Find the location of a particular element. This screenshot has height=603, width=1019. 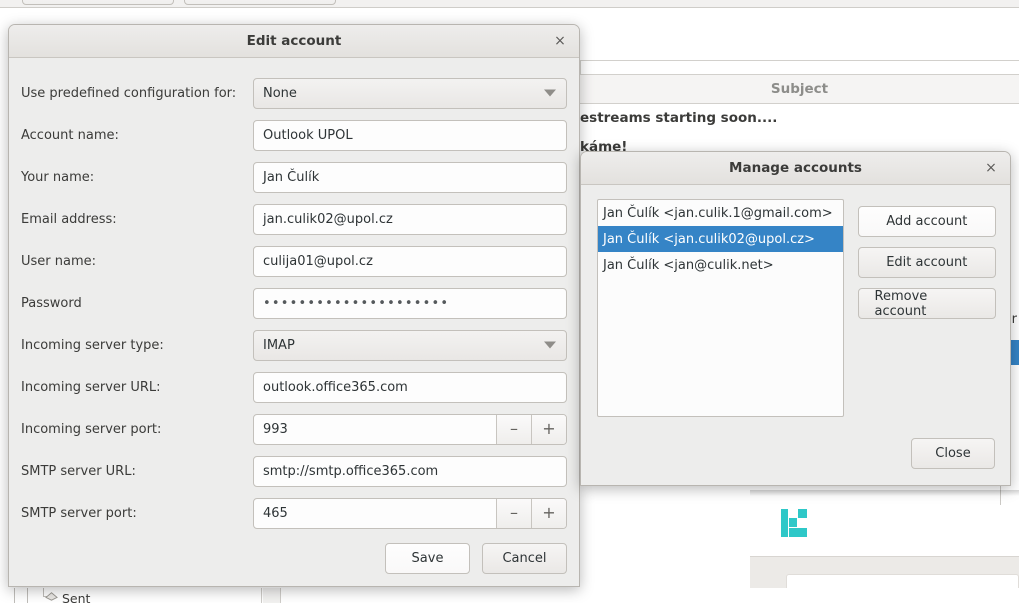

smtp-server-port-stepper: 465 – + is located at coordinates (410, 513).